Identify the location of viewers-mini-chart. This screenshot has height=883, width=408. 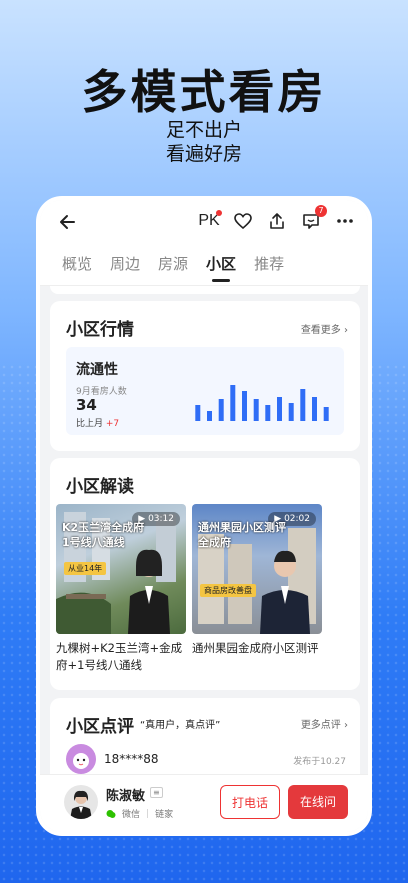
(262, 403).